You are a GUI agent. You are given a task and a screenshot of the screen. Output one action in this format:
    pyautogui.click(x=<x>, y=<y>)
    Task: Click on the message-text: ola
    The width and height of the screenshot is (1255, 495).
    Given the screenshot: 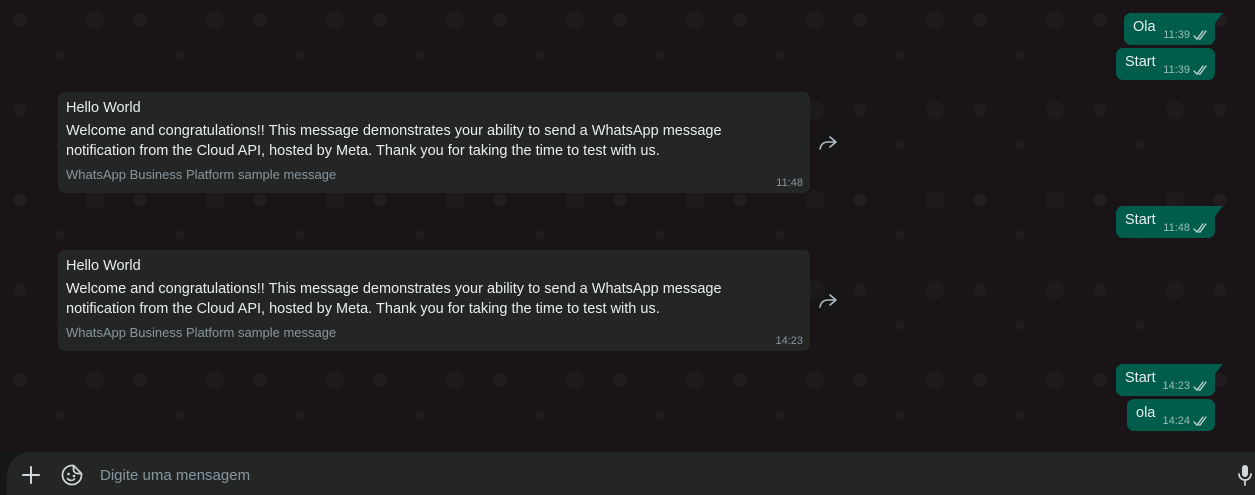 What is the action you would take?
    pyautogui.click(x=1146, y=413)
    